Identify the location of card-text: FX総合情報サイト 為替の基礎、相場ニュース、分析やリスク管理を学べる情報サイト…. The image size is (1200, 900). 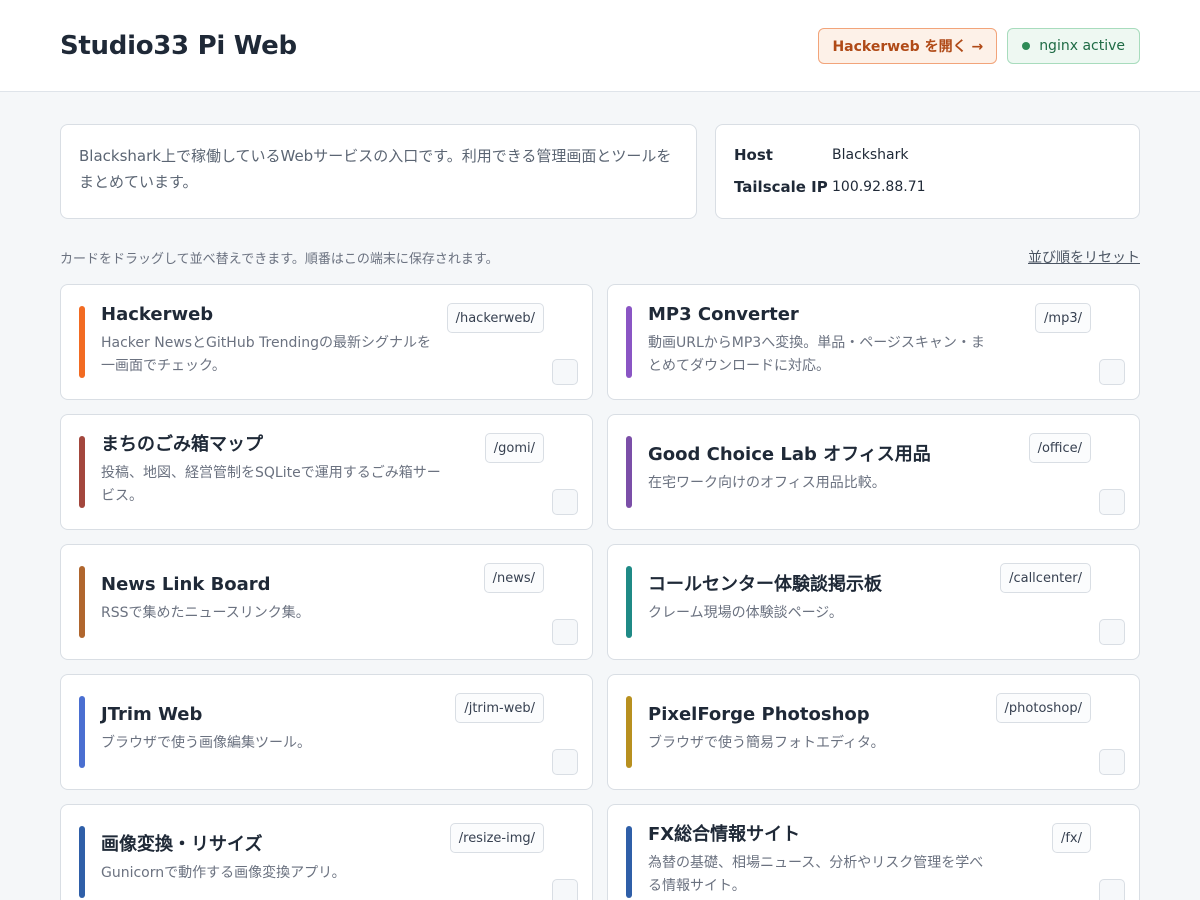
(818, 860).